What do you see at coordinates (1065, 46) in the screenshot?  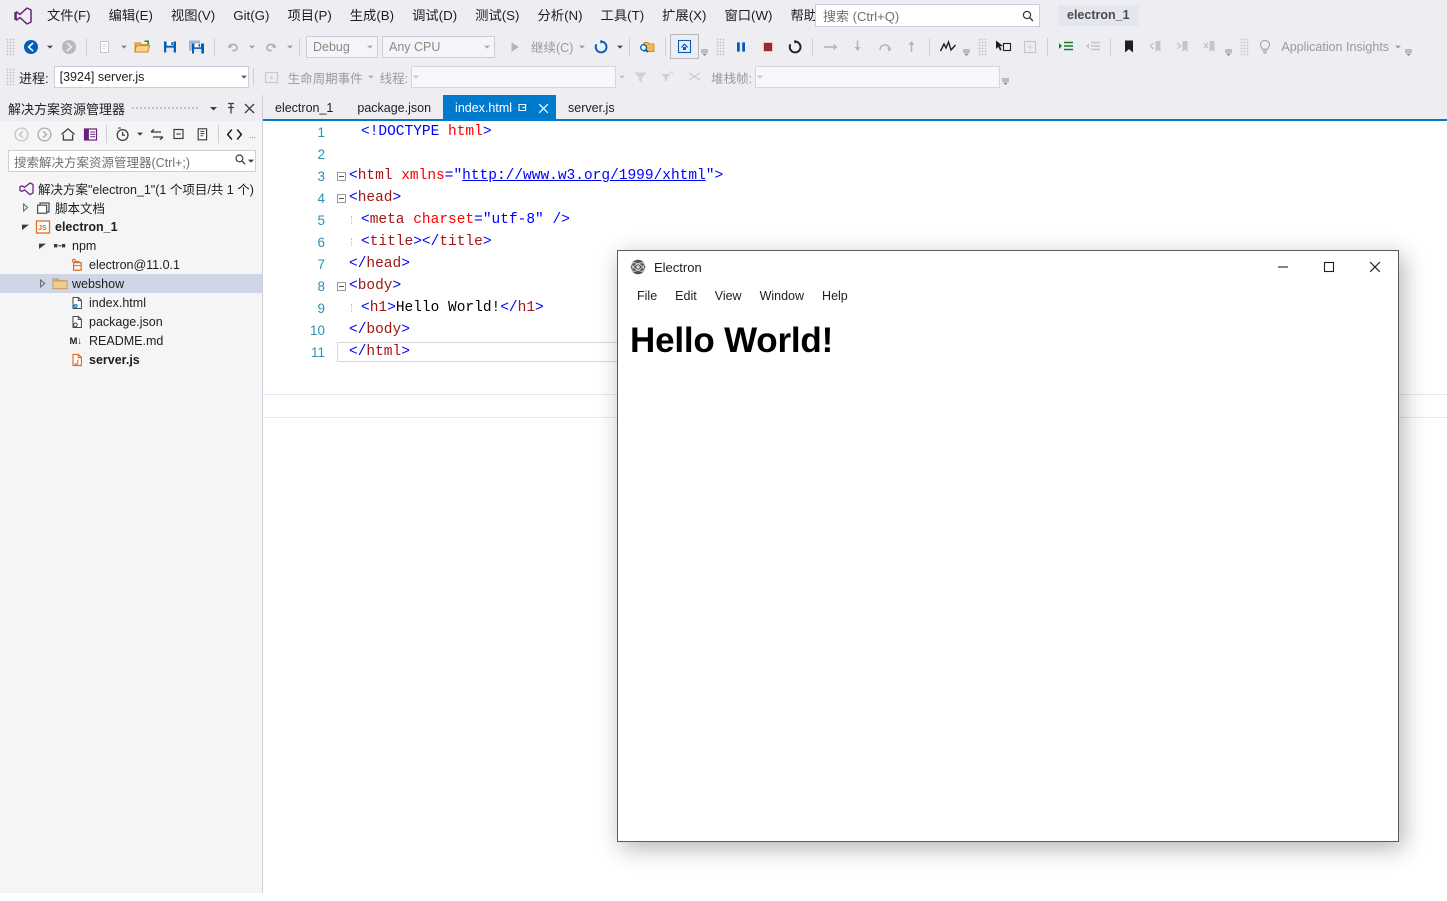 I see `increase-indent-button` at bounding box center [1065, 46].